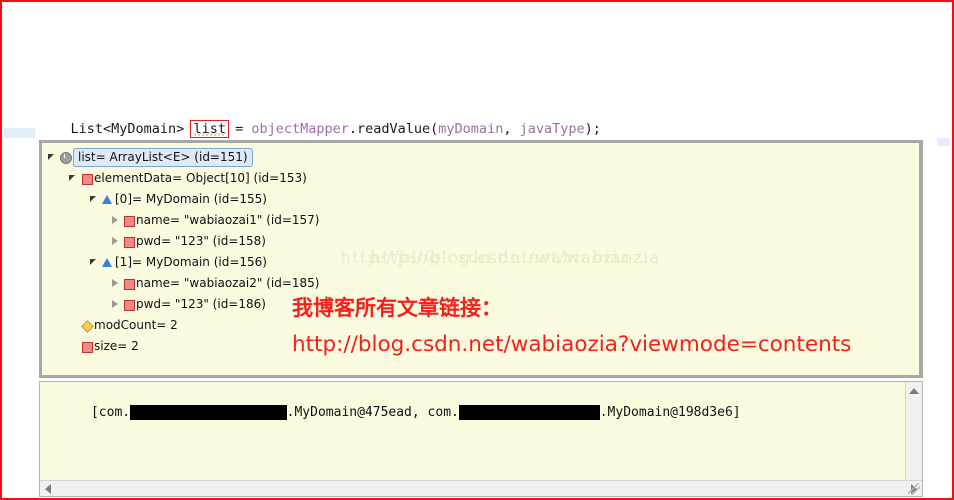 The width and height of the screenshot is (954, 500). What do you see at coordinates (48, 489) in the screenshot?
I see `scroll-left-arrow-icon` at bounding box center [48, 489].